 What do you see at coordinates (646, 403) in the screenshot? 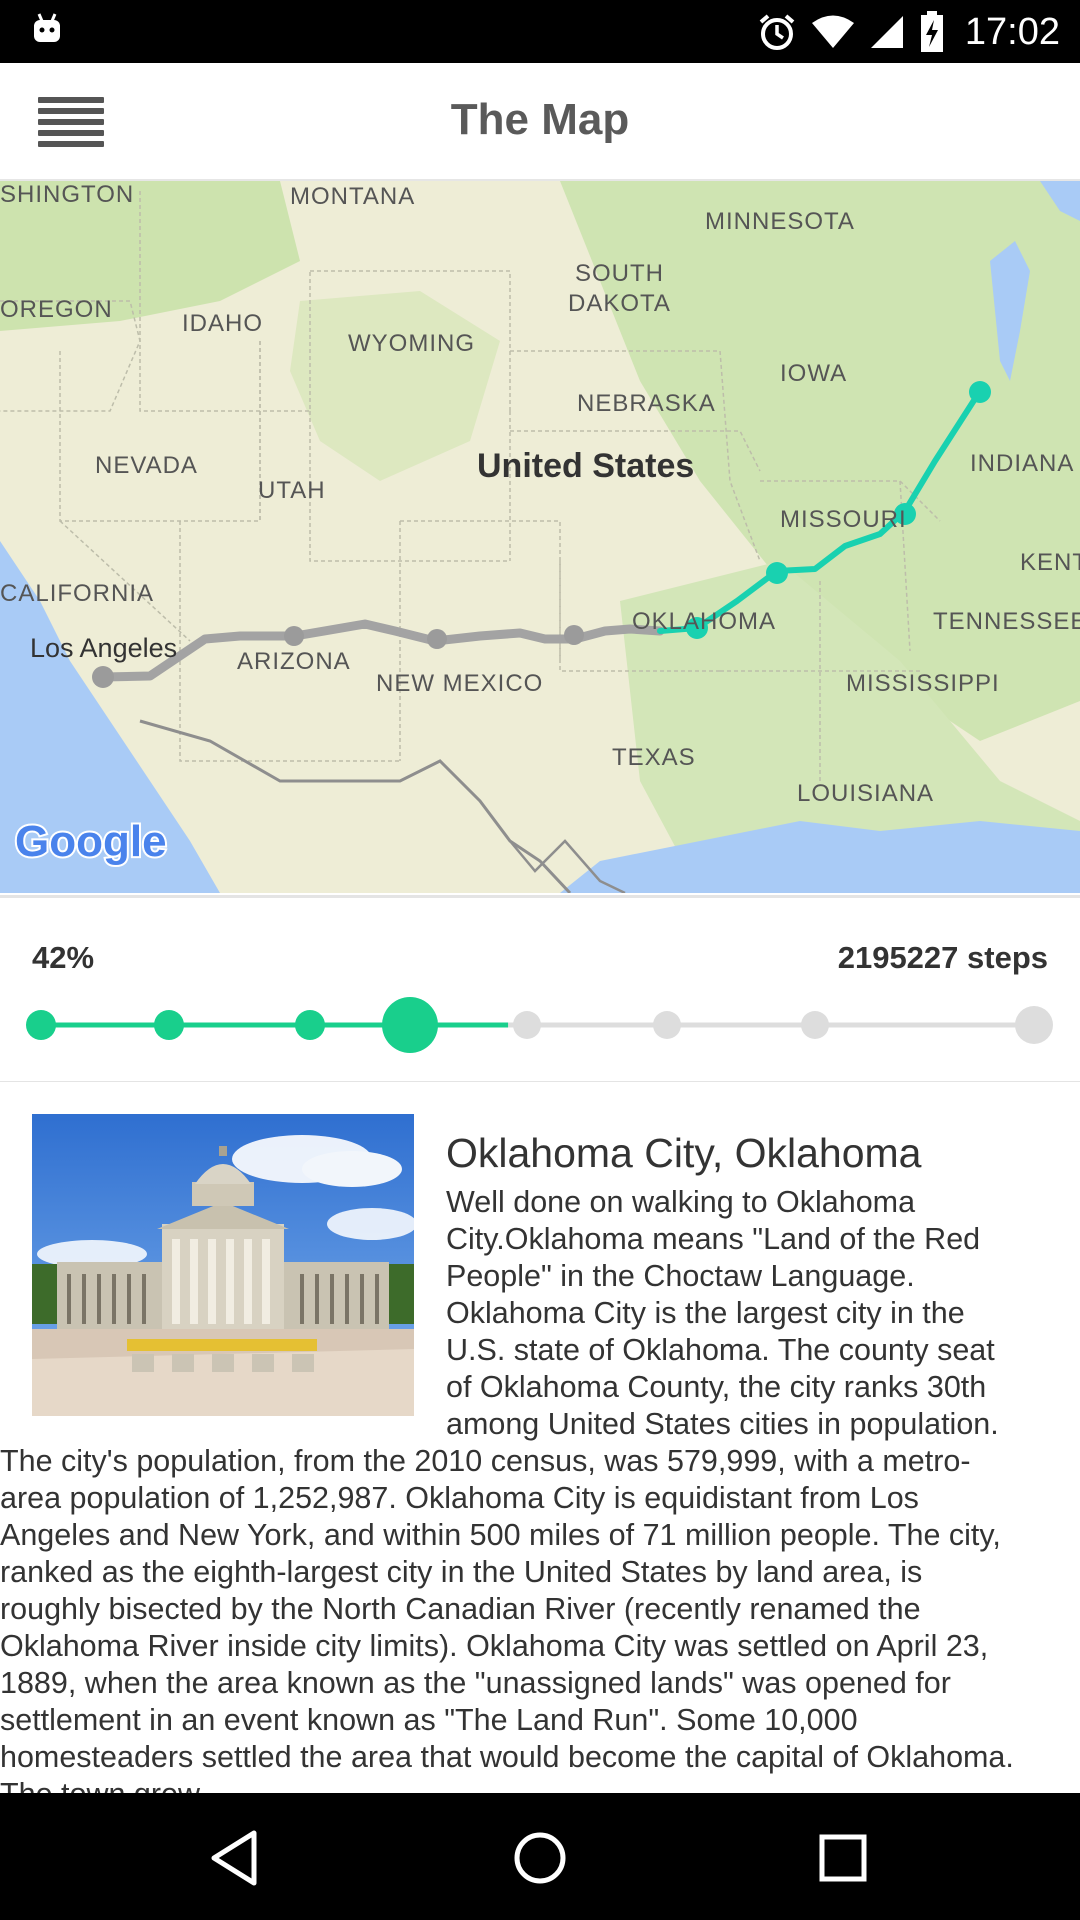
I see `label-nebraska: NEBRASKA` at bounding box center [646, 403].